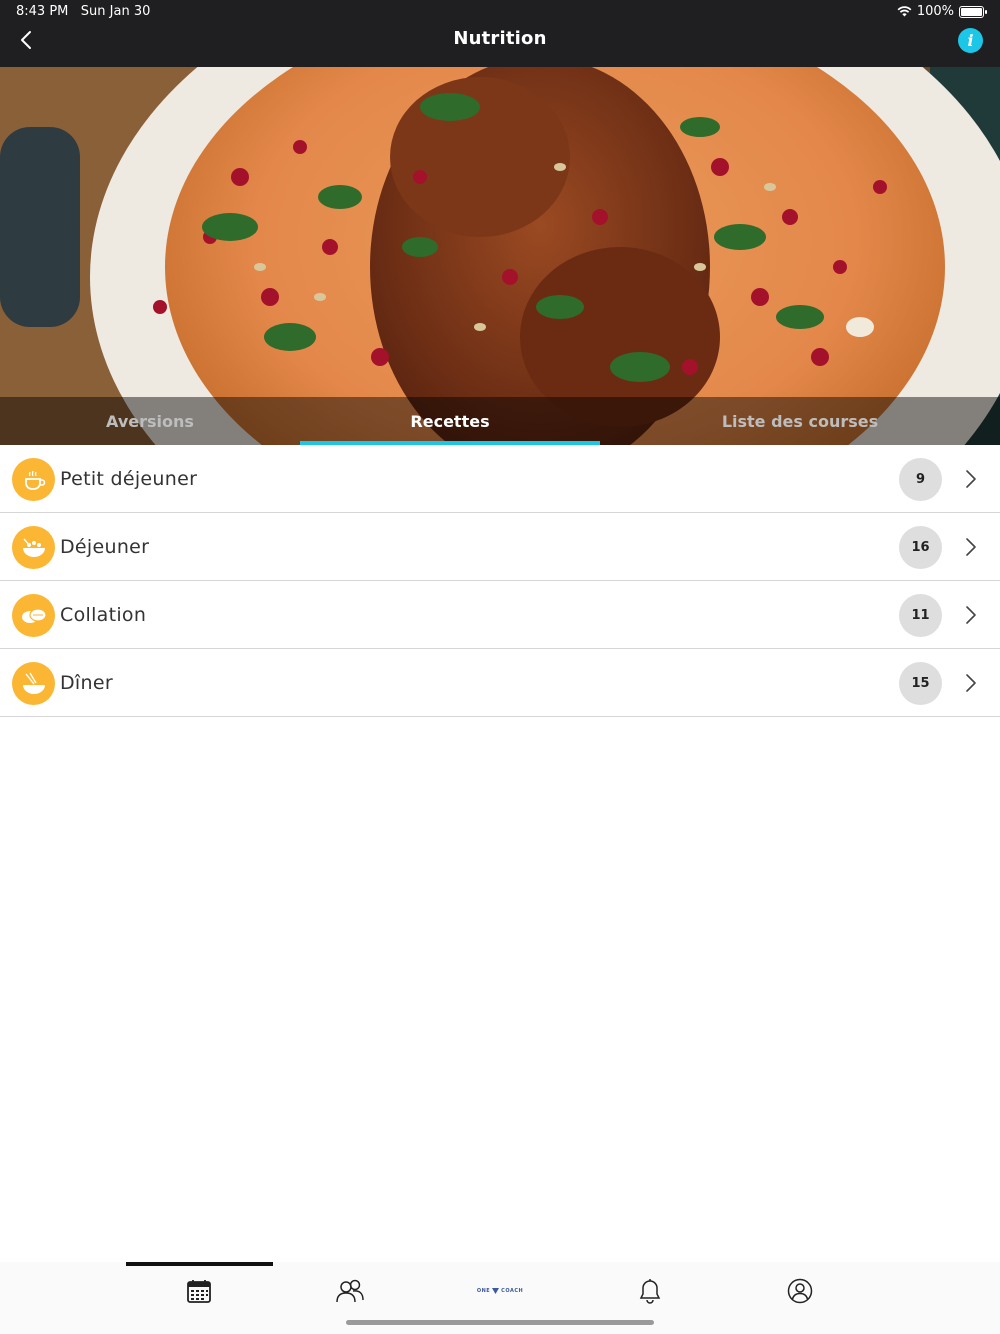 This screenshot has width=1000, height=1334. Describe the element at coordinates (512, 1291) in the screenshot. I see `logo-text-right: COACH` at that location.